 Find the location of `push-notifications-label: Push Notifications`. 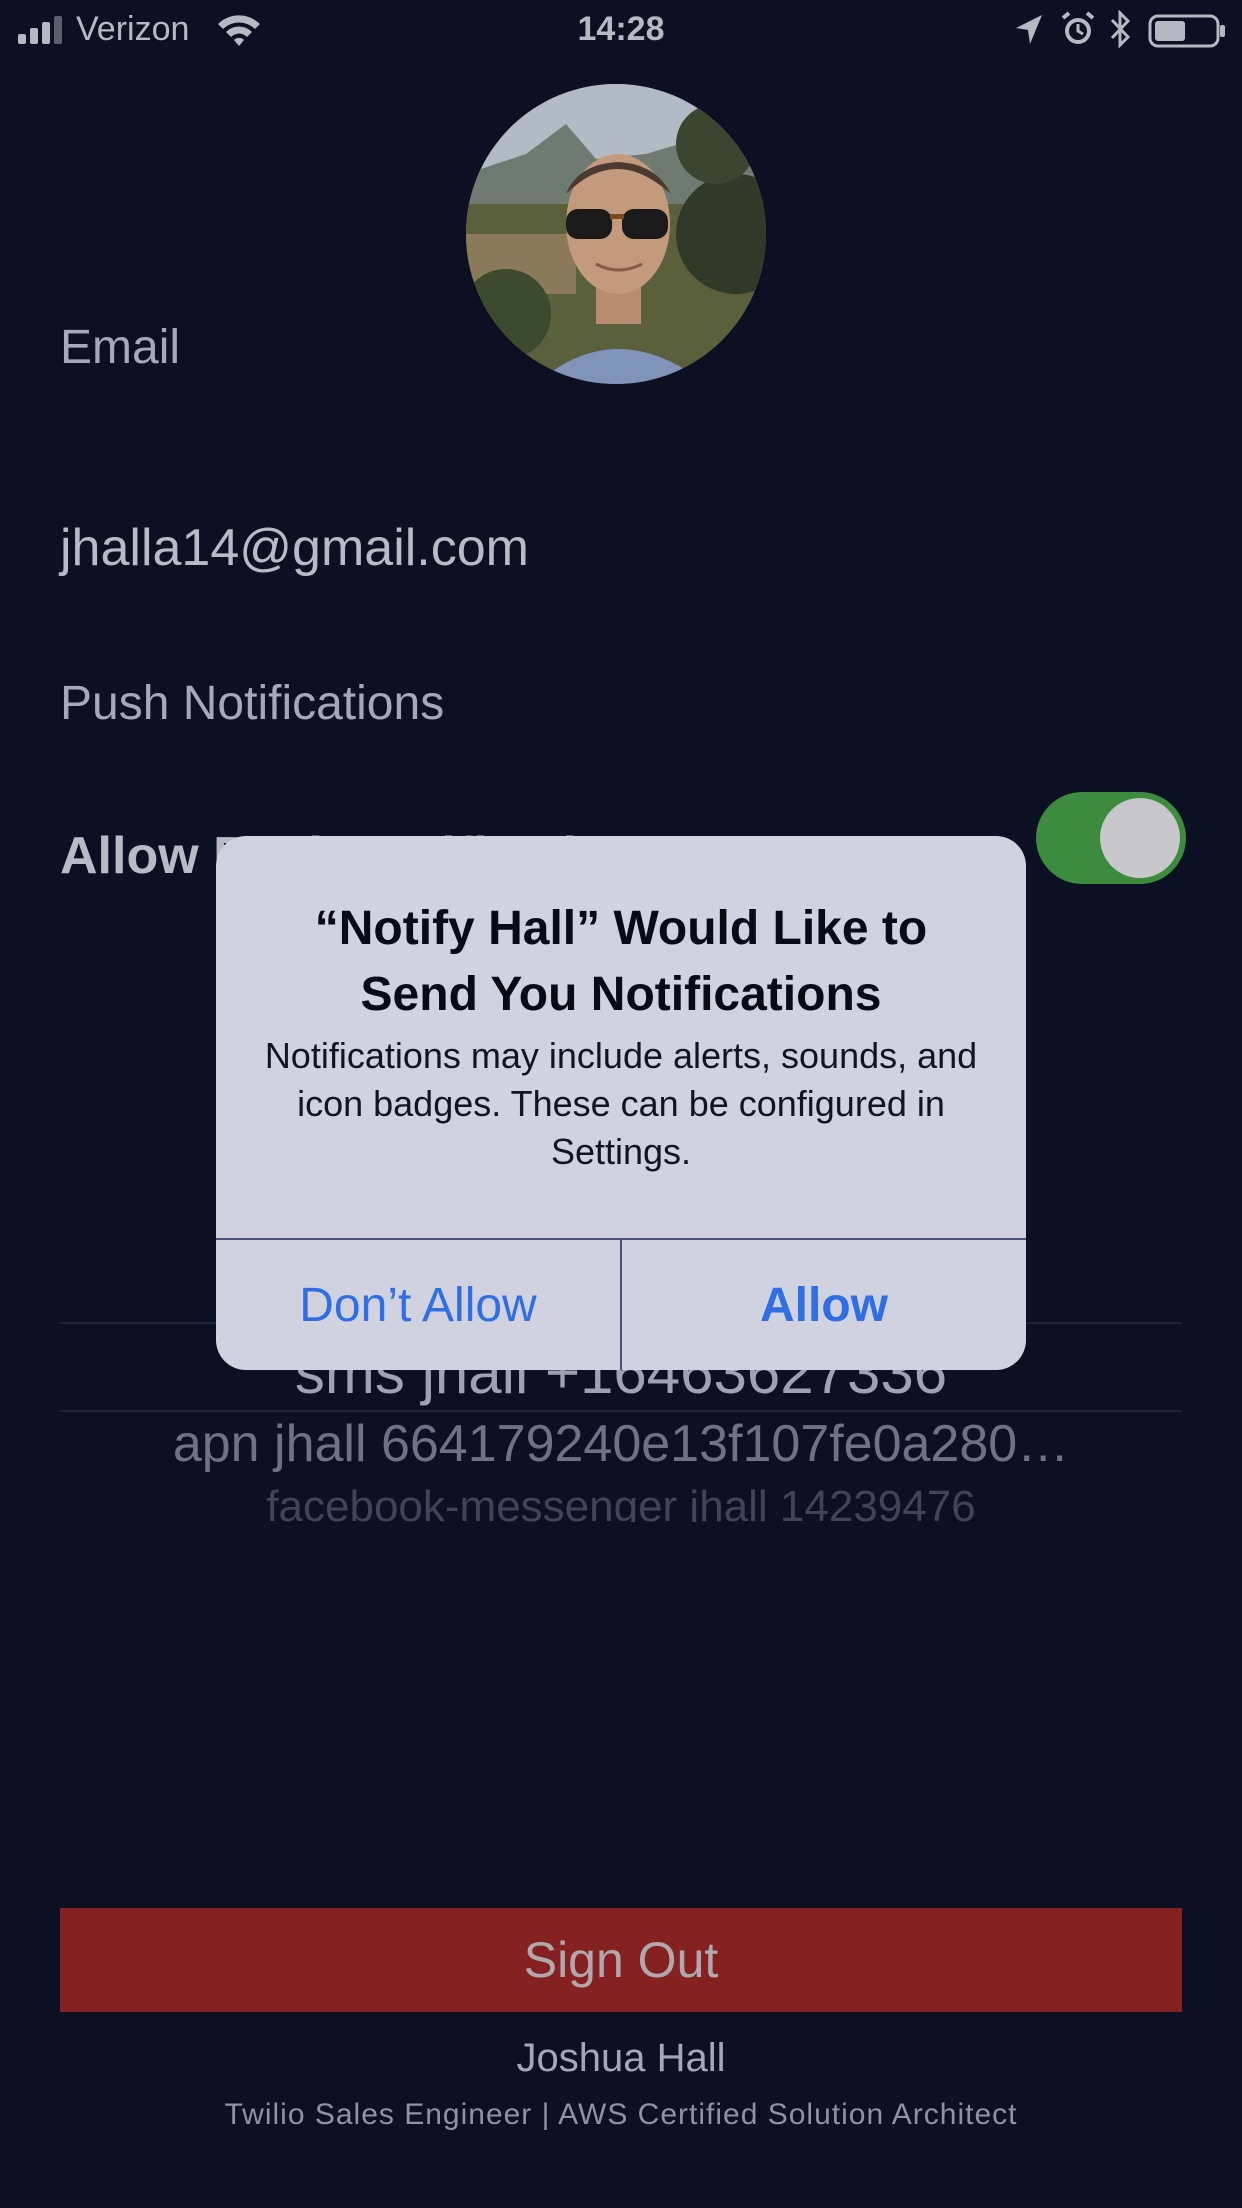

push-notifications-label: Push Notifications is located at coordinates (252, 703).